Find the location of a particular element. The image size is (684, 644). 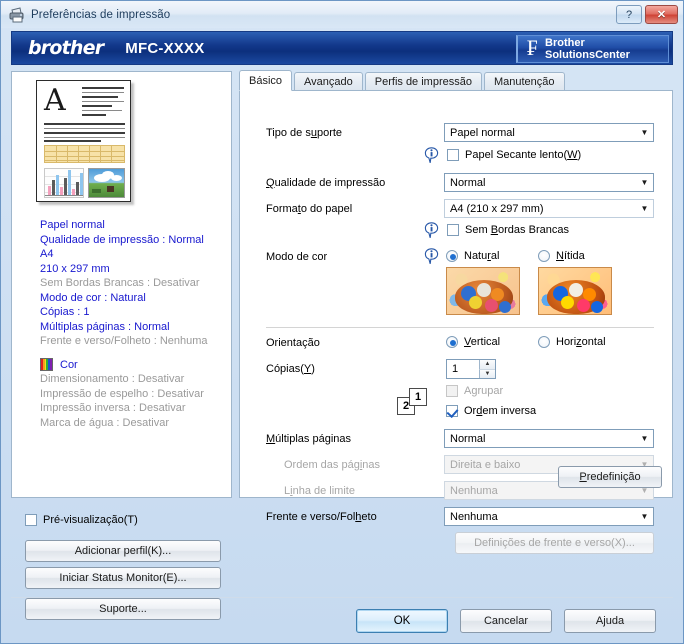

preview-checkbox-label: Pré-visualização(T) is located at coordinates (90, 520).